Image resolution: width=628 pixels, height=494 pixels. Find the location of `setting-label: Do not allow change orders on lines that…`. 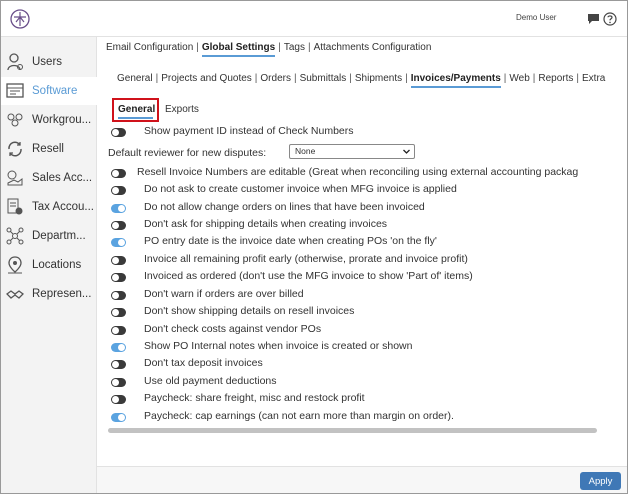

setting-label: Do not allow change orders on lines that… is located at coordinates (284, 207).